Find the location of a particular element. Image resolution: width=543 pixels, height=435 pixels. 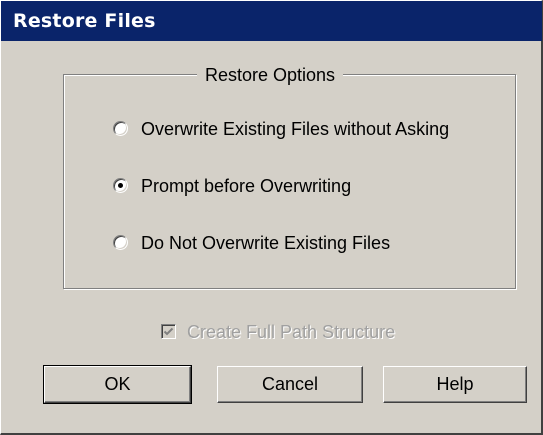

title-bar: Restore Files is located at coordinates (271, 21).